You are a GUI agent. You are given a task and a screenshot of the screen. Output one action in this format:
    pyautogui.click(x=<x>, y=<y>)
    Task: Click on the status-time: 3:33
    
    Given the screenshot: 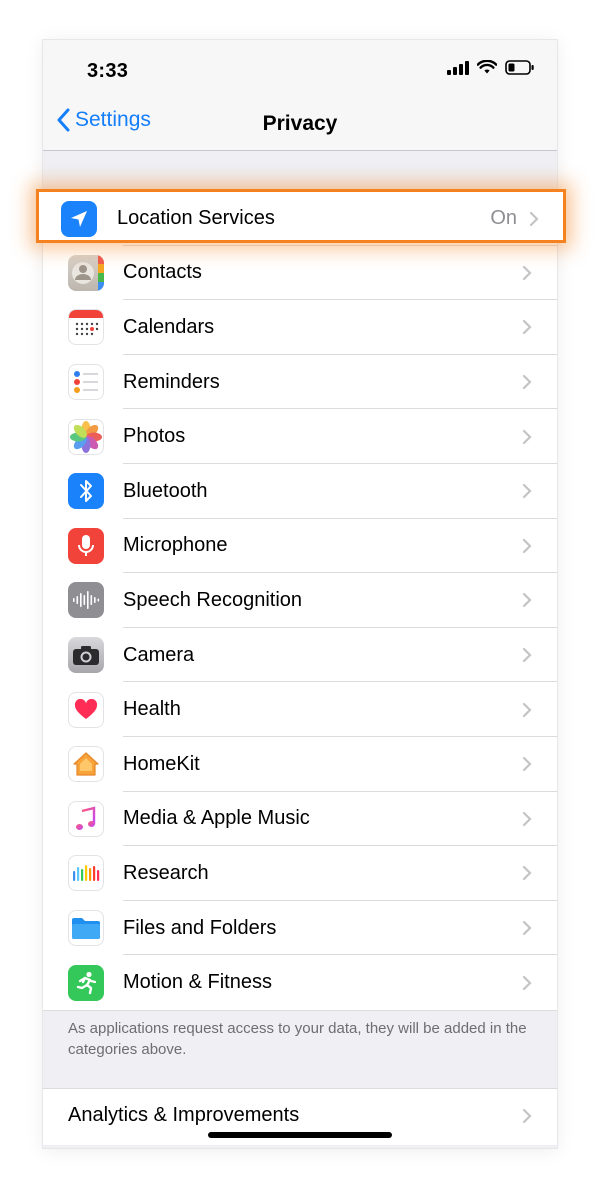 What is the action you would take?
    pyautogui.click(x=108, y=71)
    